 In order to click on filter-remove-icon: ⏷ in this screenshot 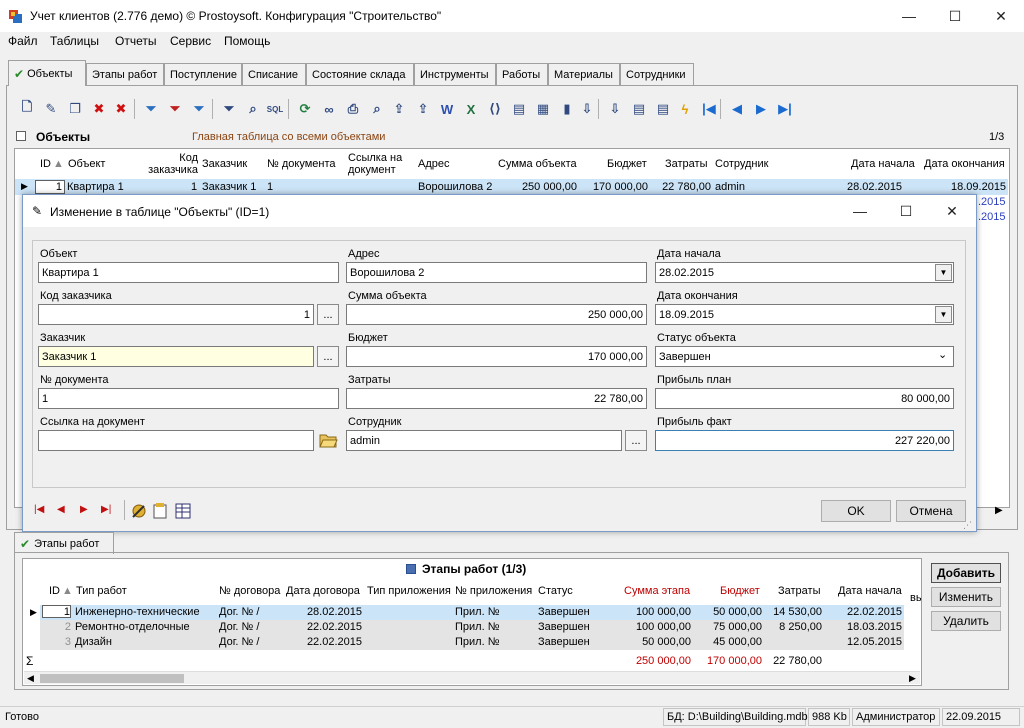, I will do `click(199, 109)`.